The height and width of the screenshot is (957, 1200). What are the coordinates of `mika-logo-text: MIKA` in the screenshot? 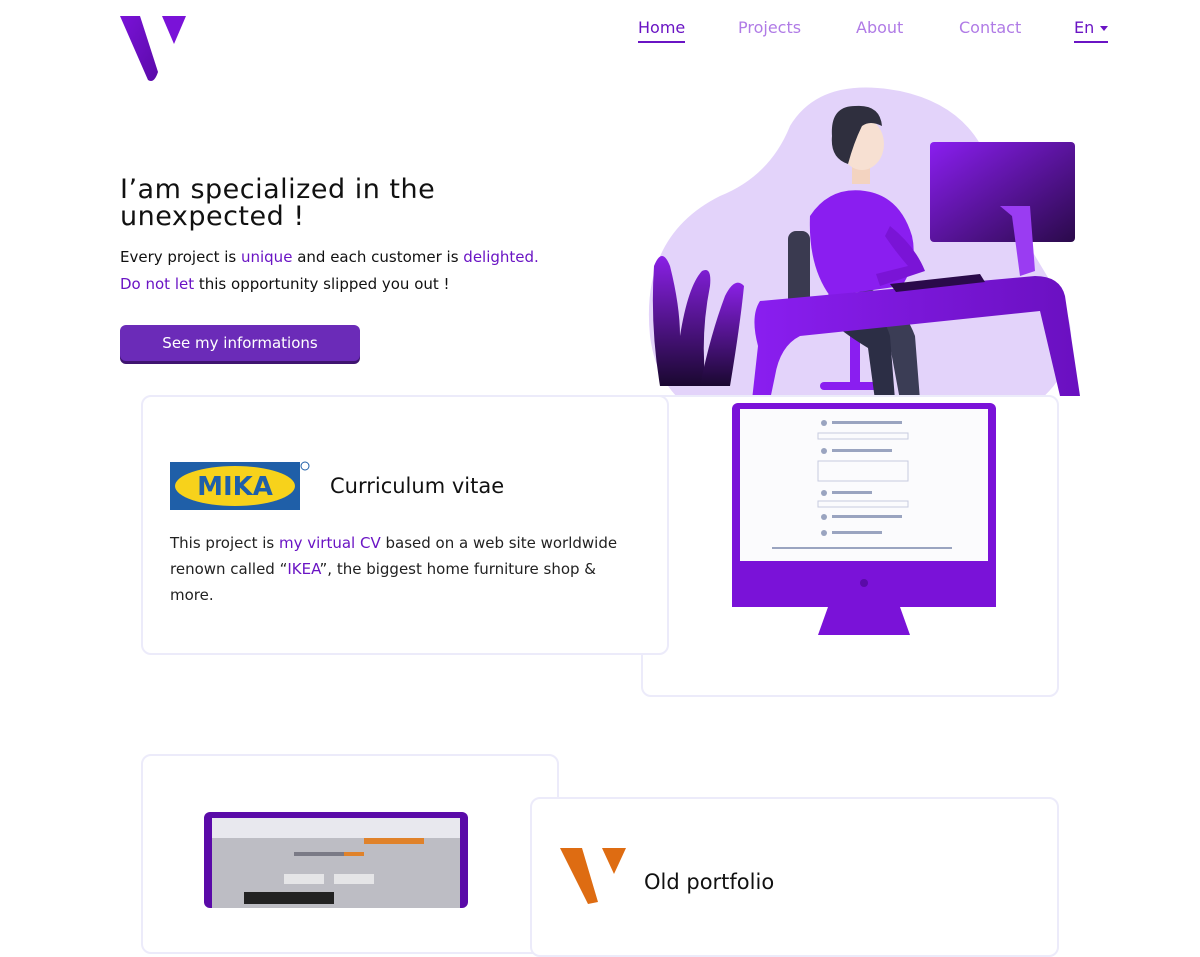 It's located at (235, 487).